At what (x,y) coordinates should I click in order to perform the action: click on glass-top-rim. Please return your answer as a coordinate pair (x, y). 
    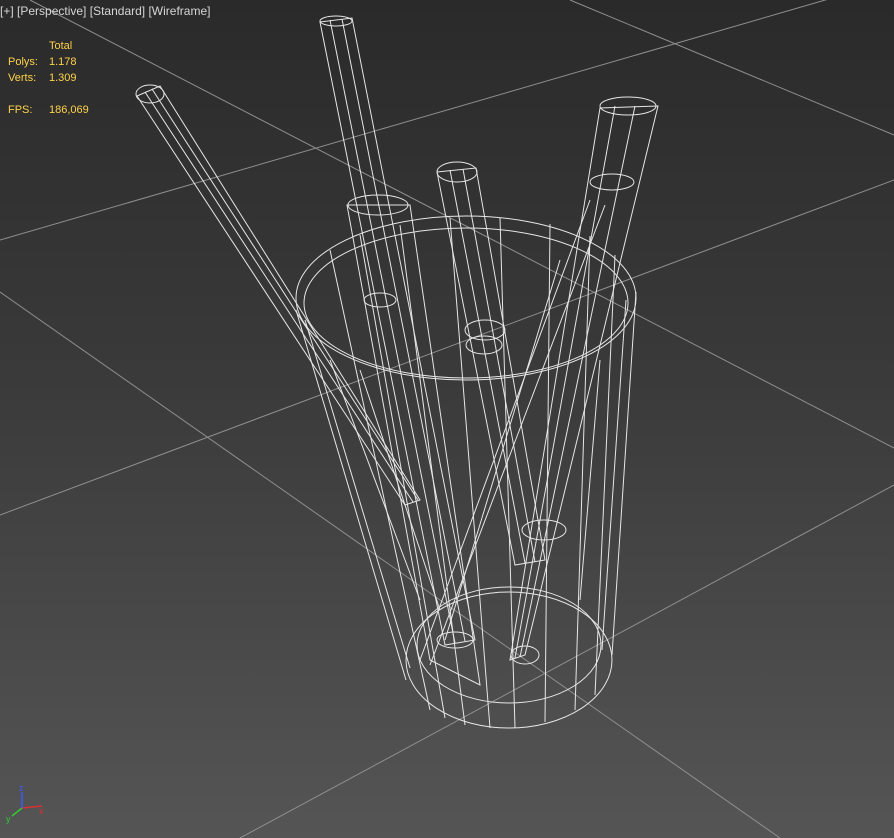
    Looking at the image, I should click on (466, 298).